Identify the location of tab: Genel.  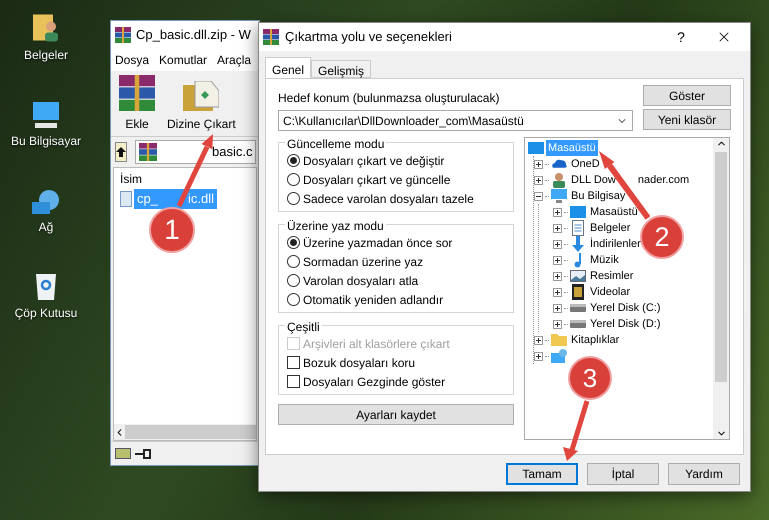
(288, 67).